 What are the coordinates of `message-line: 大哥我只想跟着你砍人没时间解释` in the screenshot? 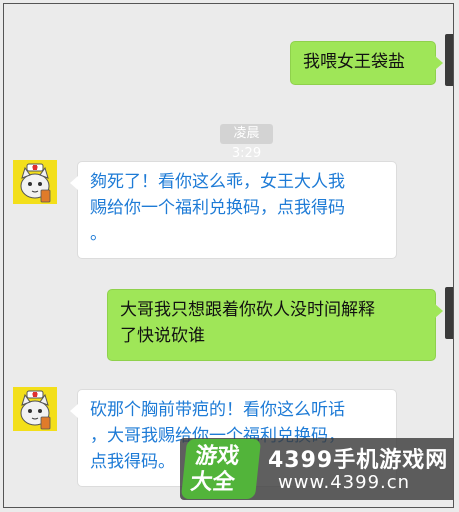 It's located at (247, 310).